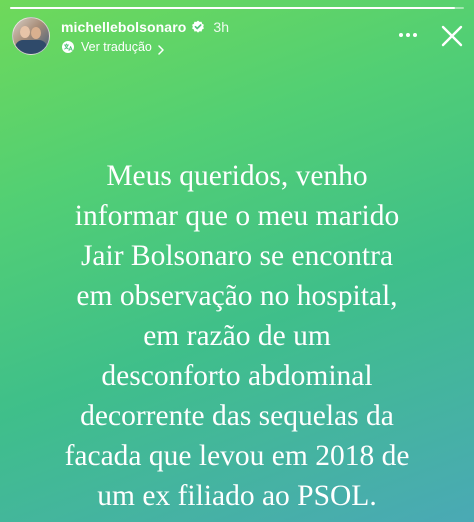 This screenshot has width=474, height=522. I want to click on close-button, so click(452, 36).